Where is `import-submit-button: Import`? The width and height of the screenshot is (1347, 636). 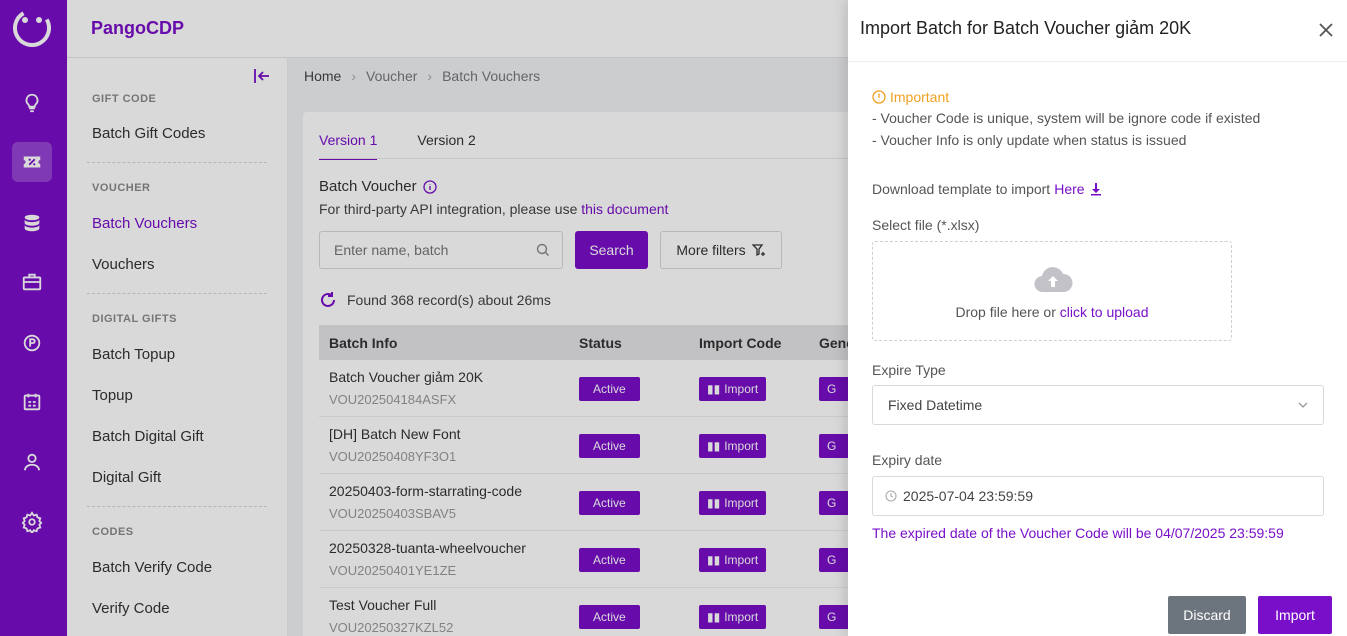 import-submit-button: Import is located at coordinates (1295, 615).